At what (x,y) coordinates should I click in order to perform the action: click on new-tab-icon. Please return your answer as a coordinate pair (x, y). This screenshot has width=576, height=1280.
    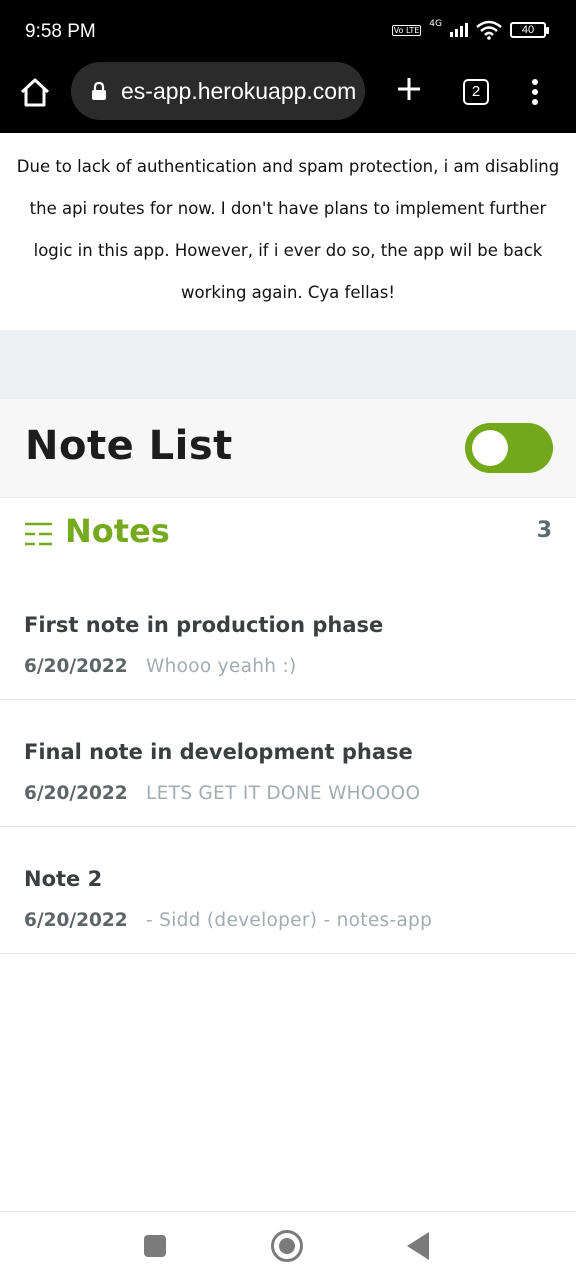
    Looking at the image, I should click on (409, 89).